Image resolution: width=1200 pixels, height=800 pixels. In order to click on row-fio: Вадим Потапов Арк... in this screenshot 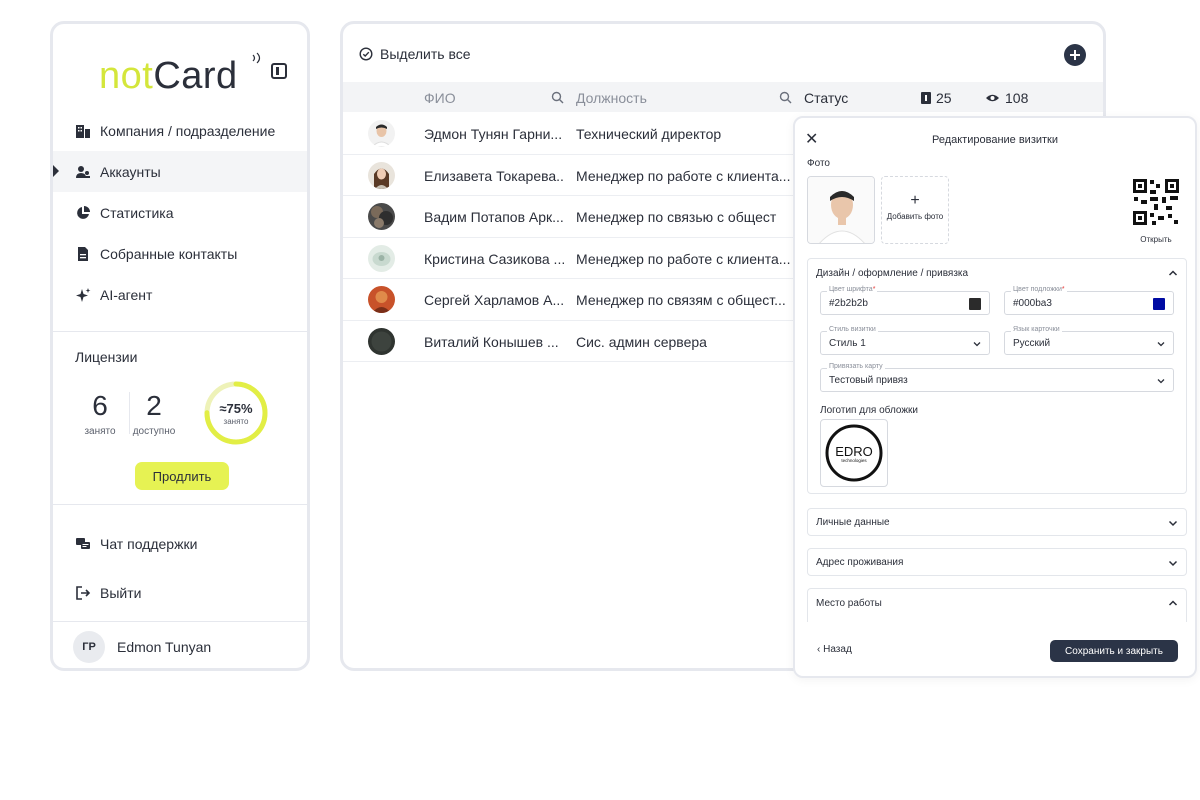, I will do `click(494, 217)`.